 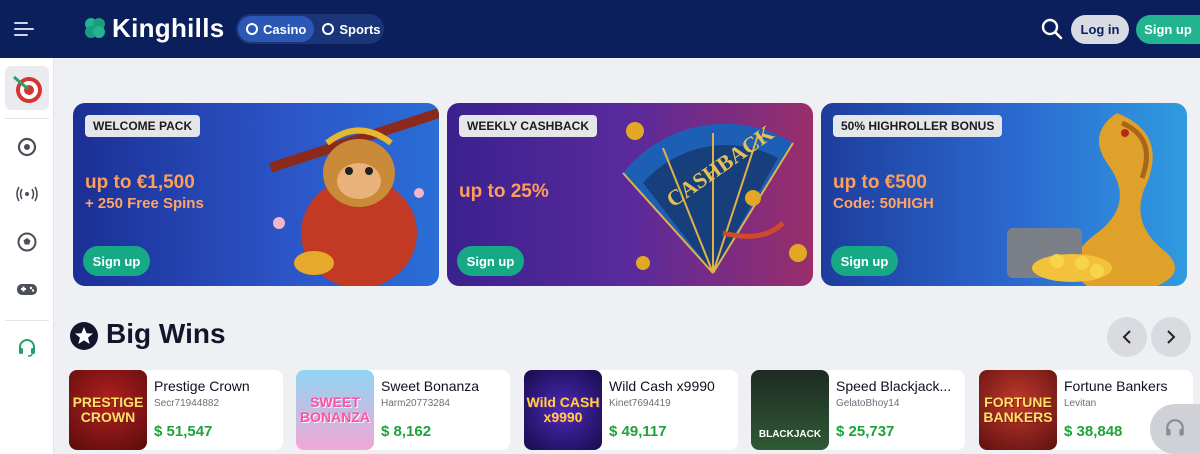 I want to click on tab-casino-label: Casino, so click(x=285, y=29).